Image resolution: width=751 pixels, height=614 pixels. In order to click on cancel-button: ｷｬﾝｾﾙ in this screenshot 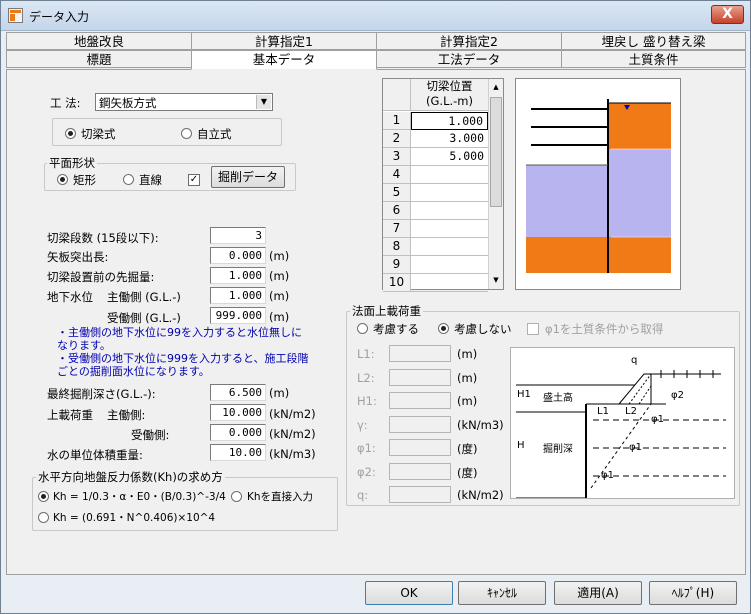, I will do `click(502, 593)`.